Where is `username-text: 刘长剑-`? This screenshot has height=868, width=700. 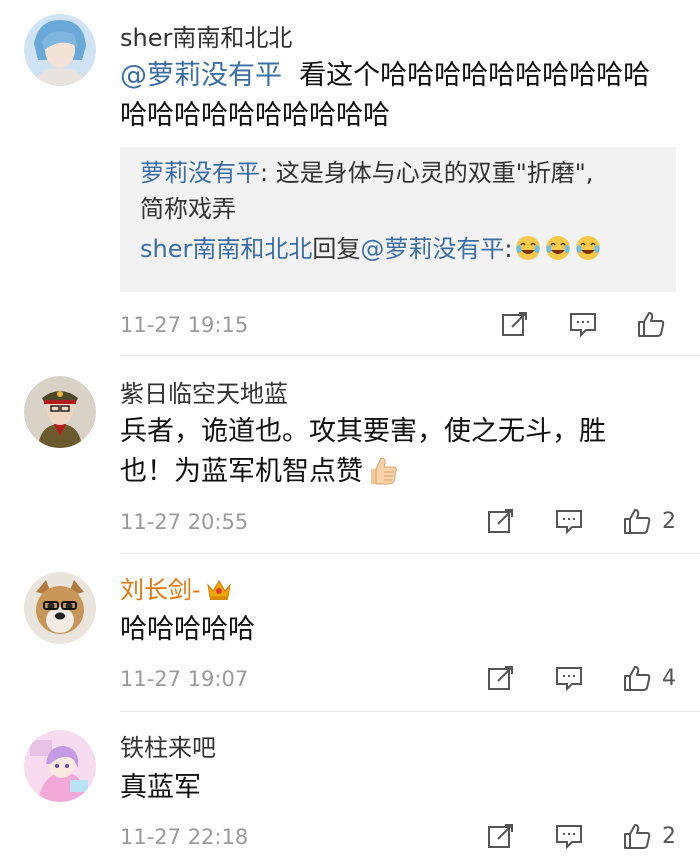
username-text: 刘长剑- is located at coordinates (160, 590).